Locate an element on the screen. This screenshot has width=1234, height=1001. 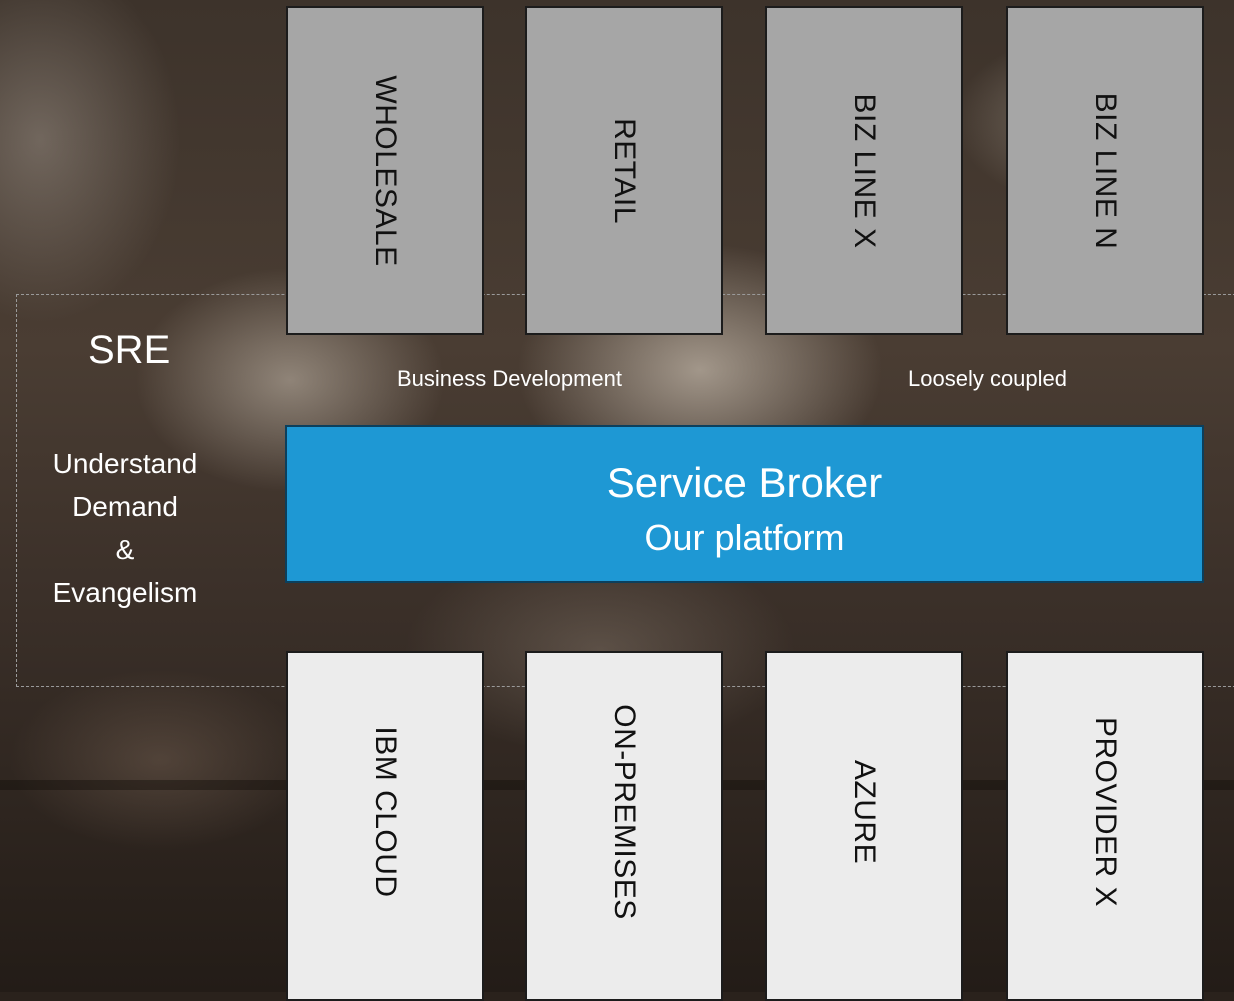
service-broker-title: Service Broker is located at coordinates (744, 482).